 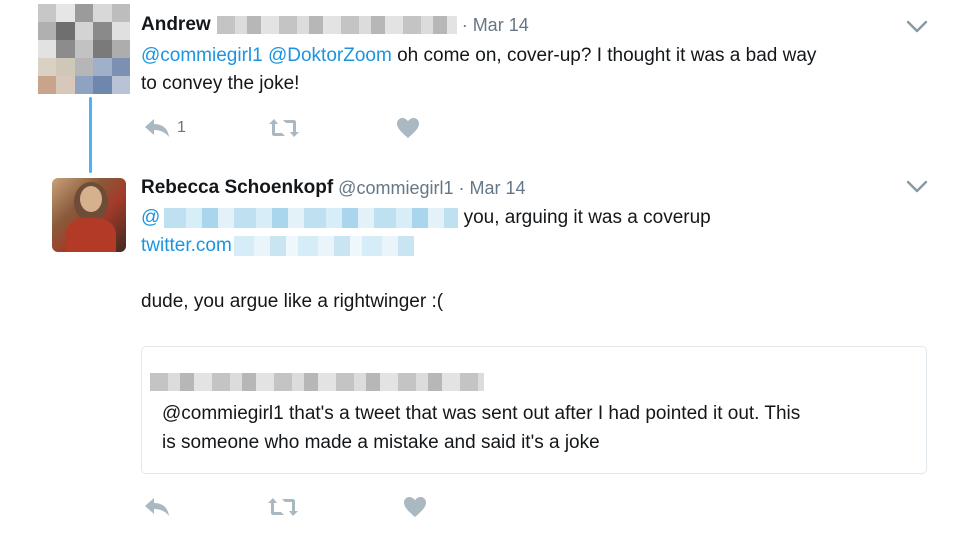 What do you see at coordinates (90, 135) in the screenshot?
I see `thread-connector` at bounding box center [90, 135].